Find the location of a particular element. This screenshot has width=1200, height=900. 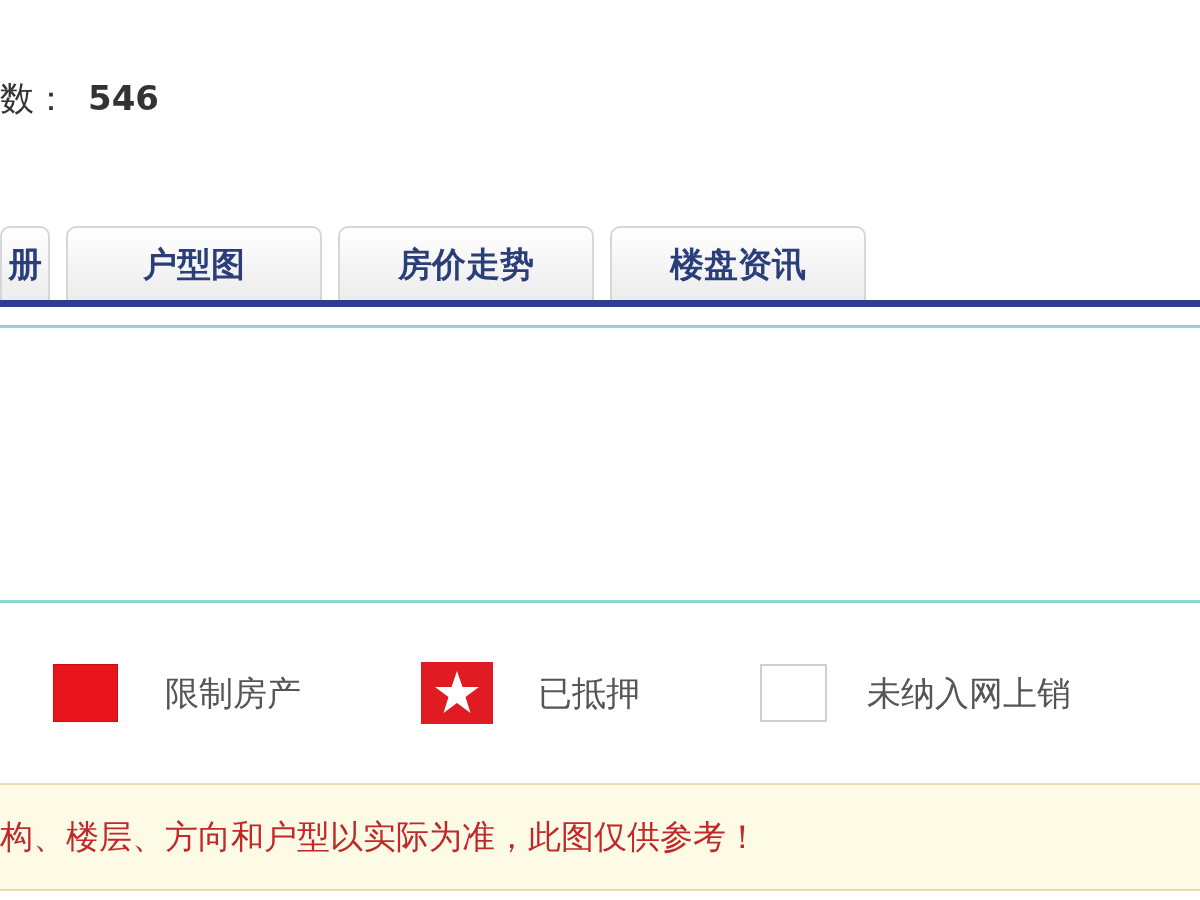

tab: 册 is located at coordinates (25, 263).